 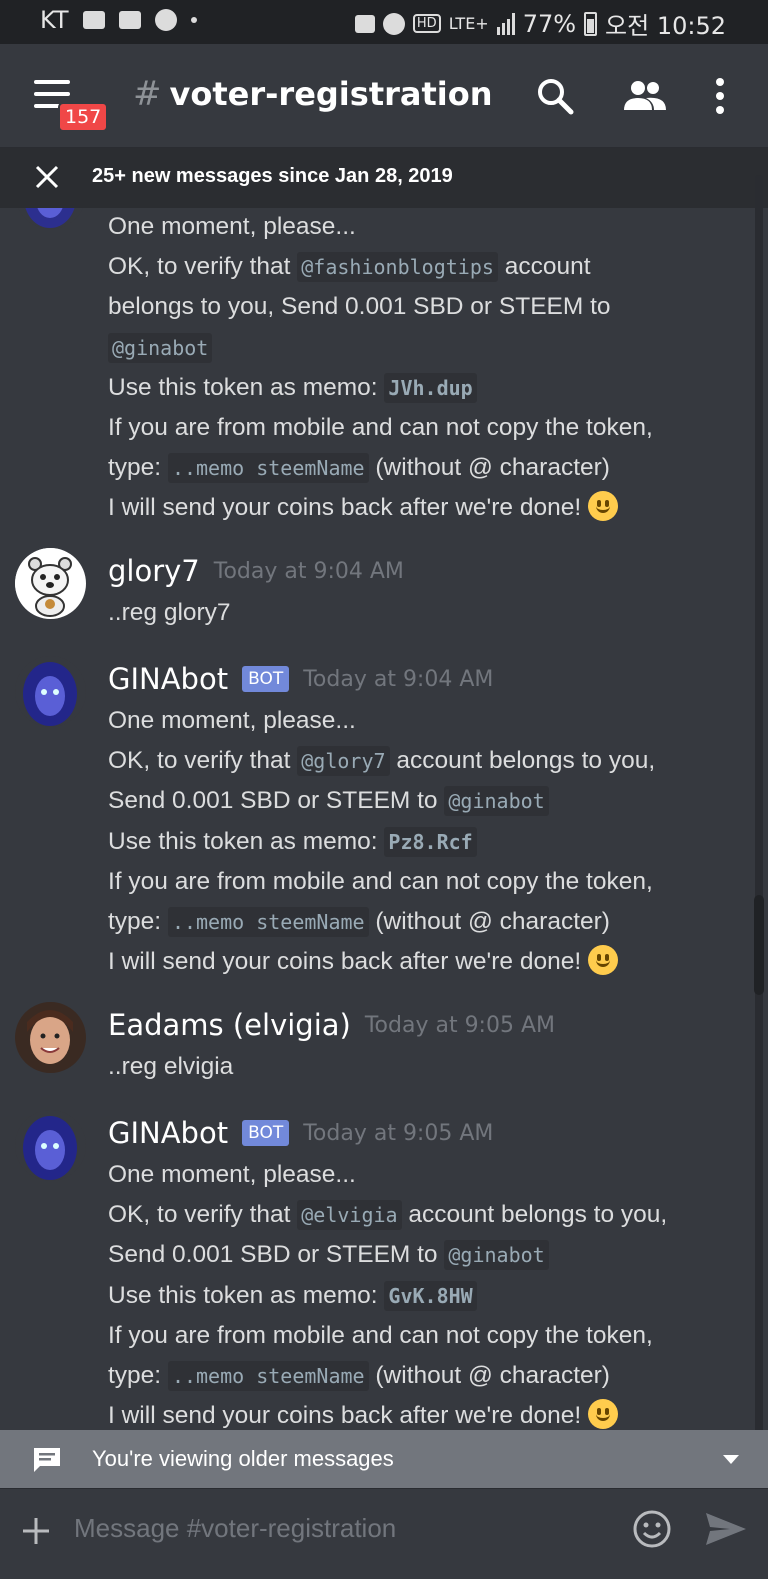 I want to click on alarm-icon, so click(x=393, y=23).